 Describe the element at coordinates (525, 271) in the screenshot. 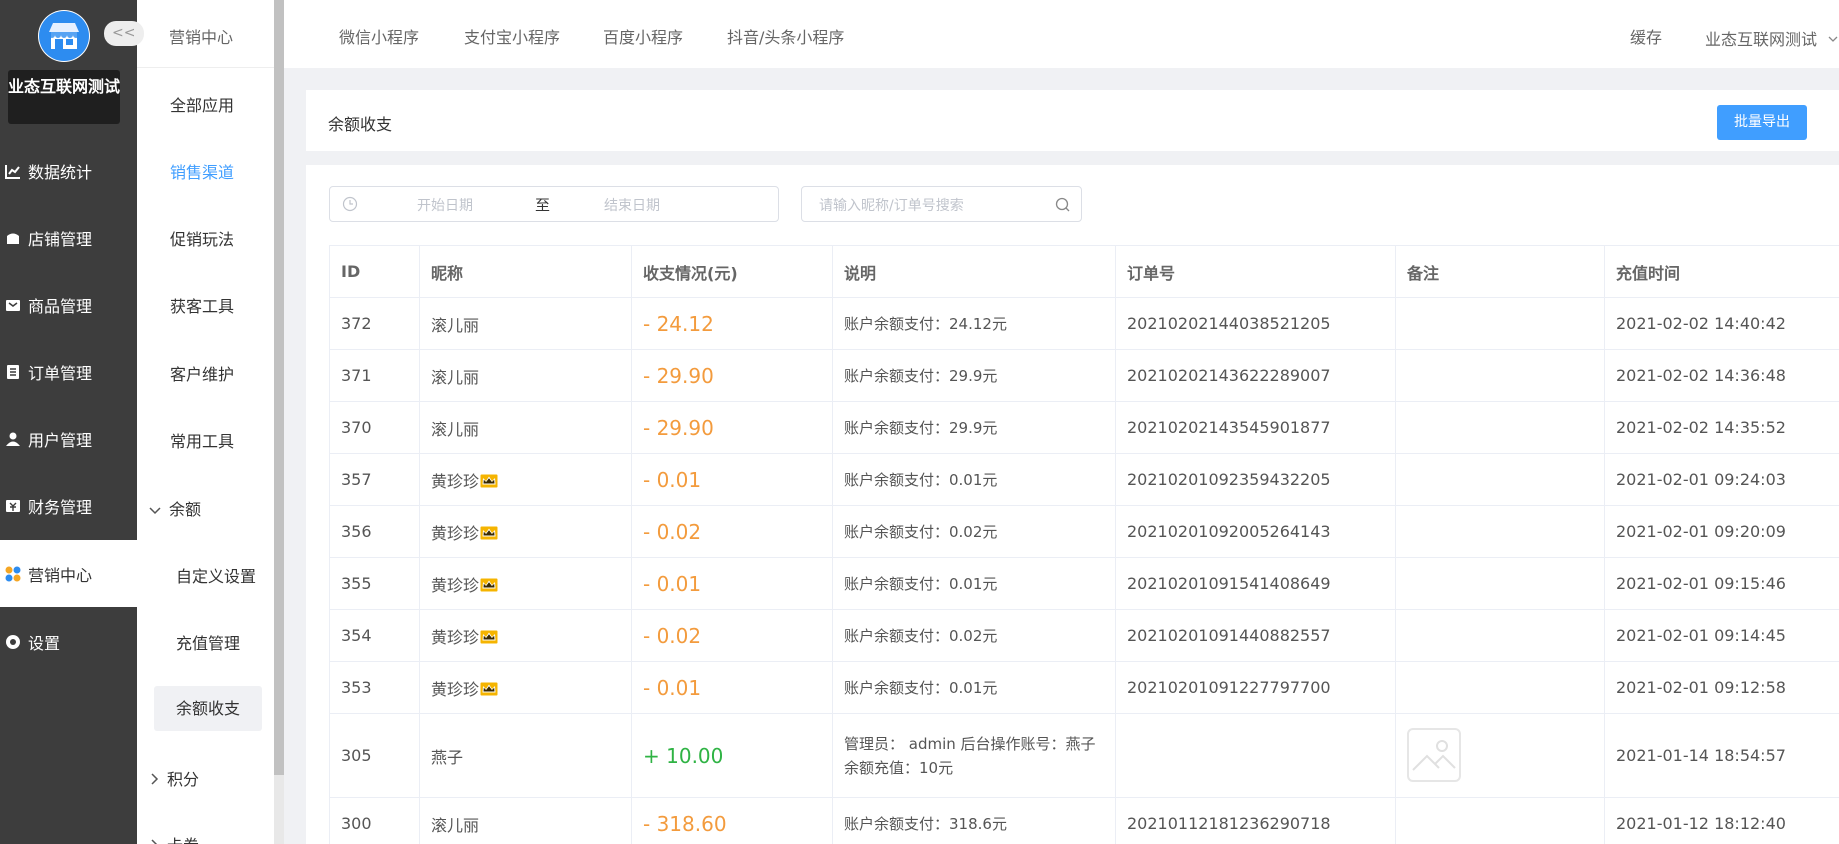

I see `header-nickname: 昵称` at that location.